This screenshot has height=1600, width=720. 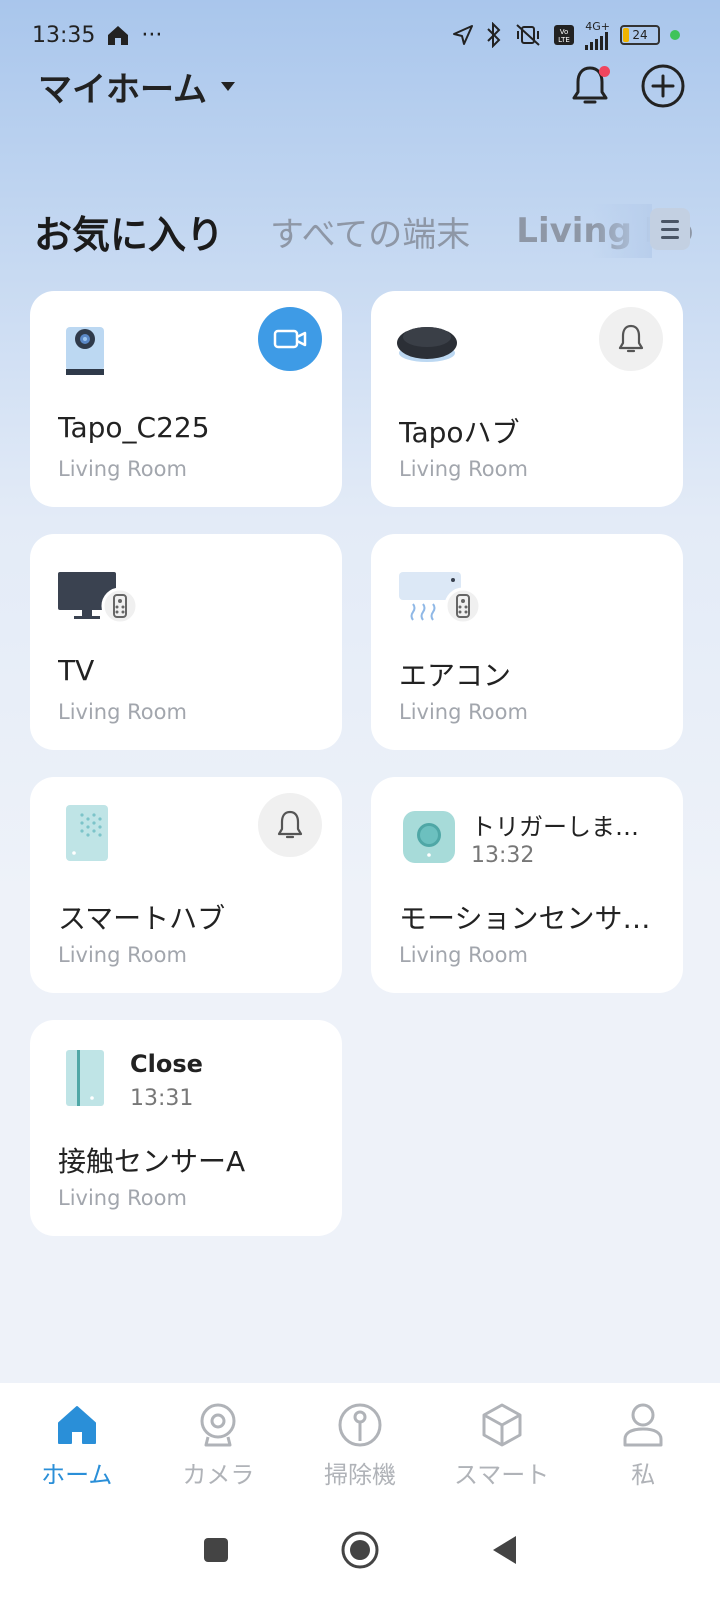 What do you see at coordinates (604, 71) in the screenshot?
I see `notification-dot` at bounding box center [604, 71].